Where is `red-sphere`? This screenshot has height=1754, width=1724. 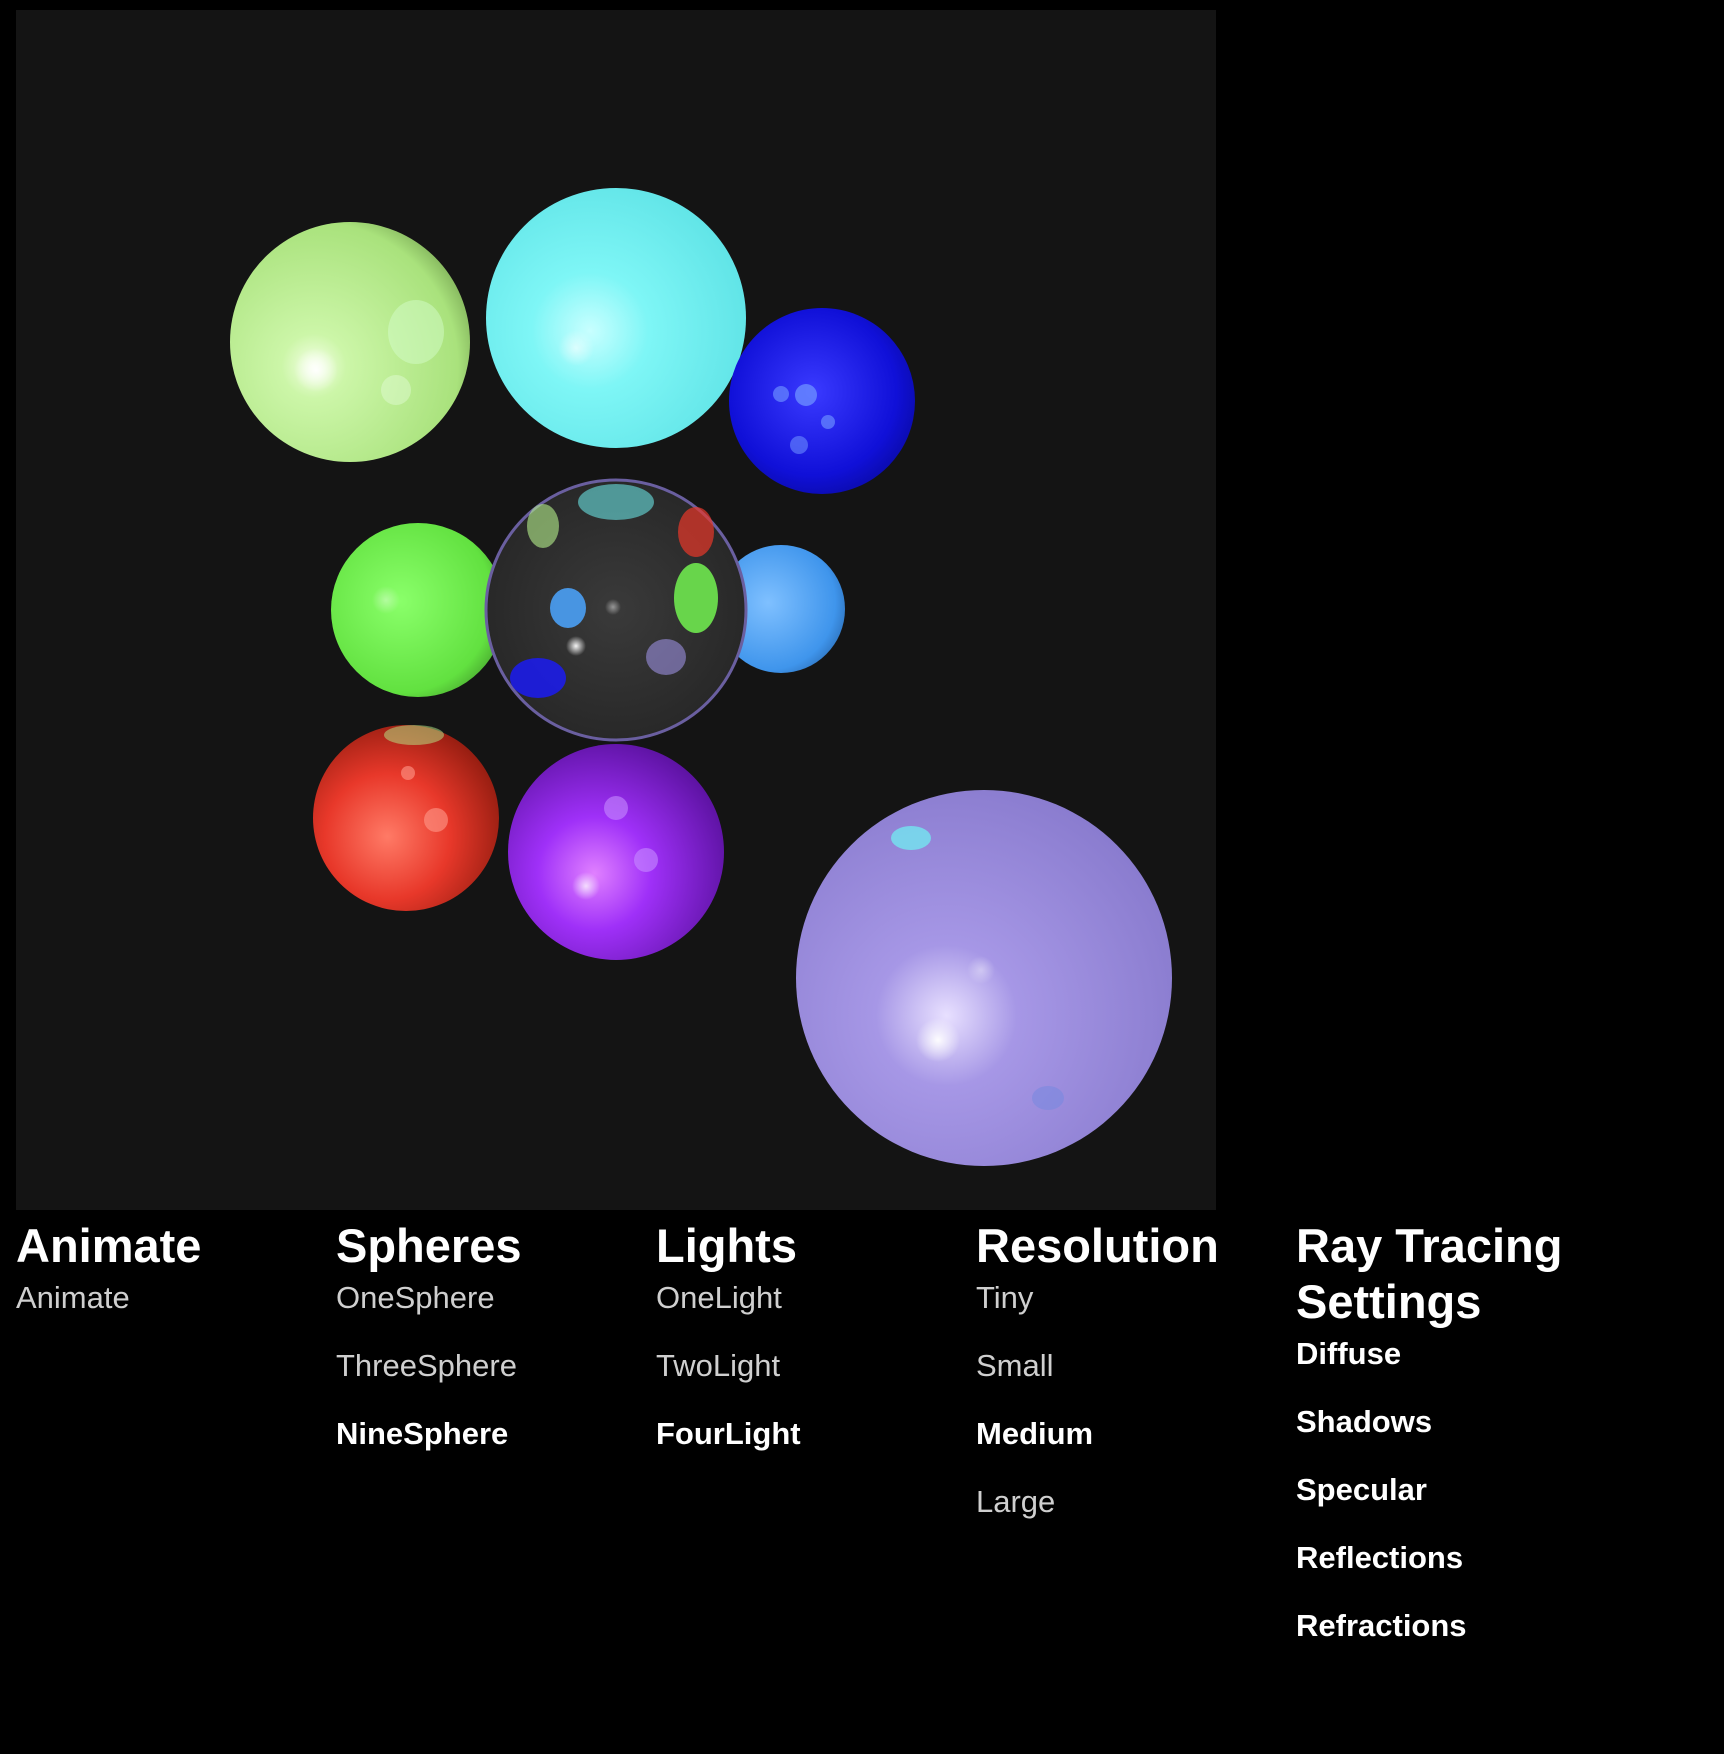
red-sphere is located at coordinates (406, 818).